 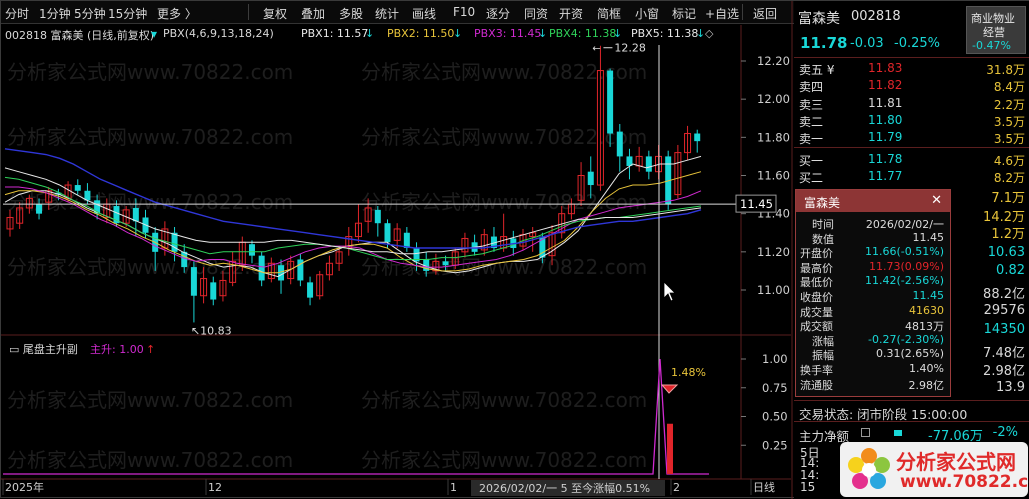 I want to click on tooltip-value-8: 4813万, so click(x=924, y=327).